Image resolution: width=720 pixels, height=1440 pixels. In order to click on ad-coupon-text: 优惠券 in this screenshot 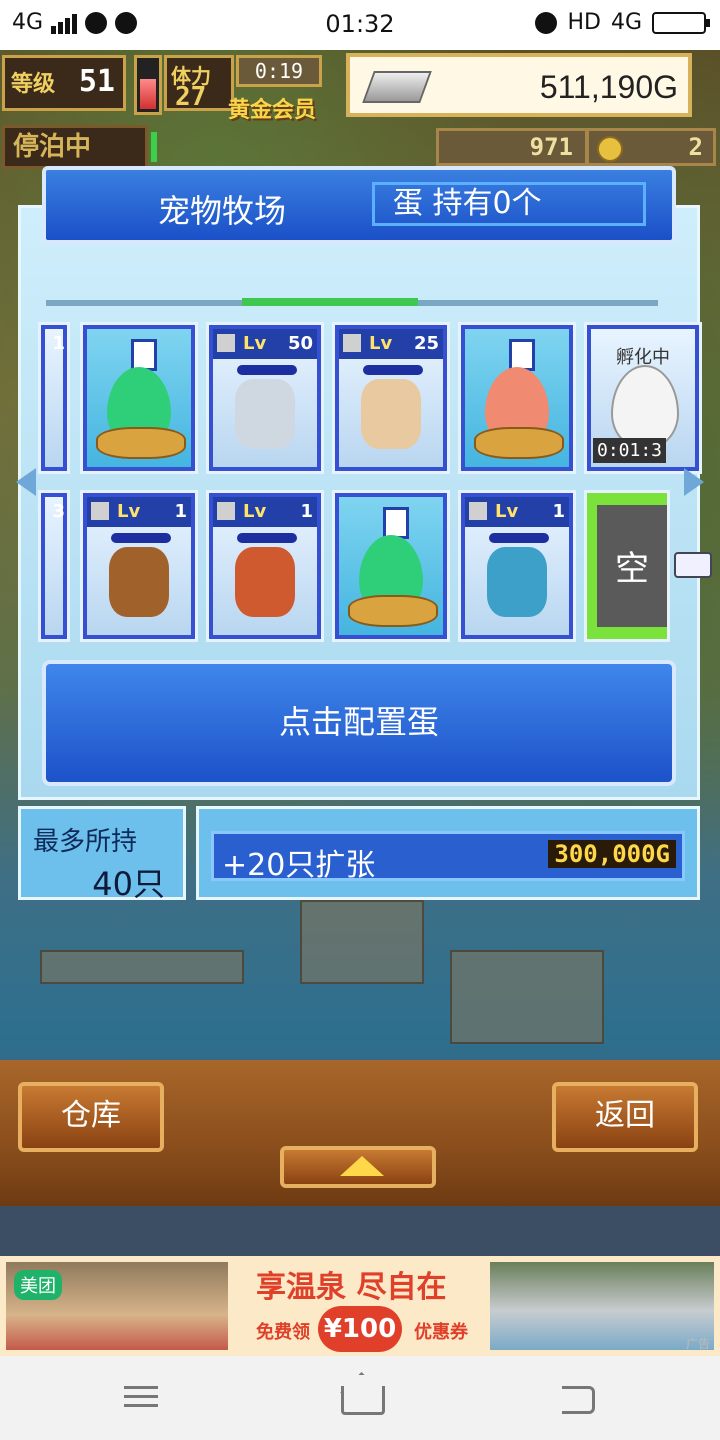, I will do `click(441, 1332)`.